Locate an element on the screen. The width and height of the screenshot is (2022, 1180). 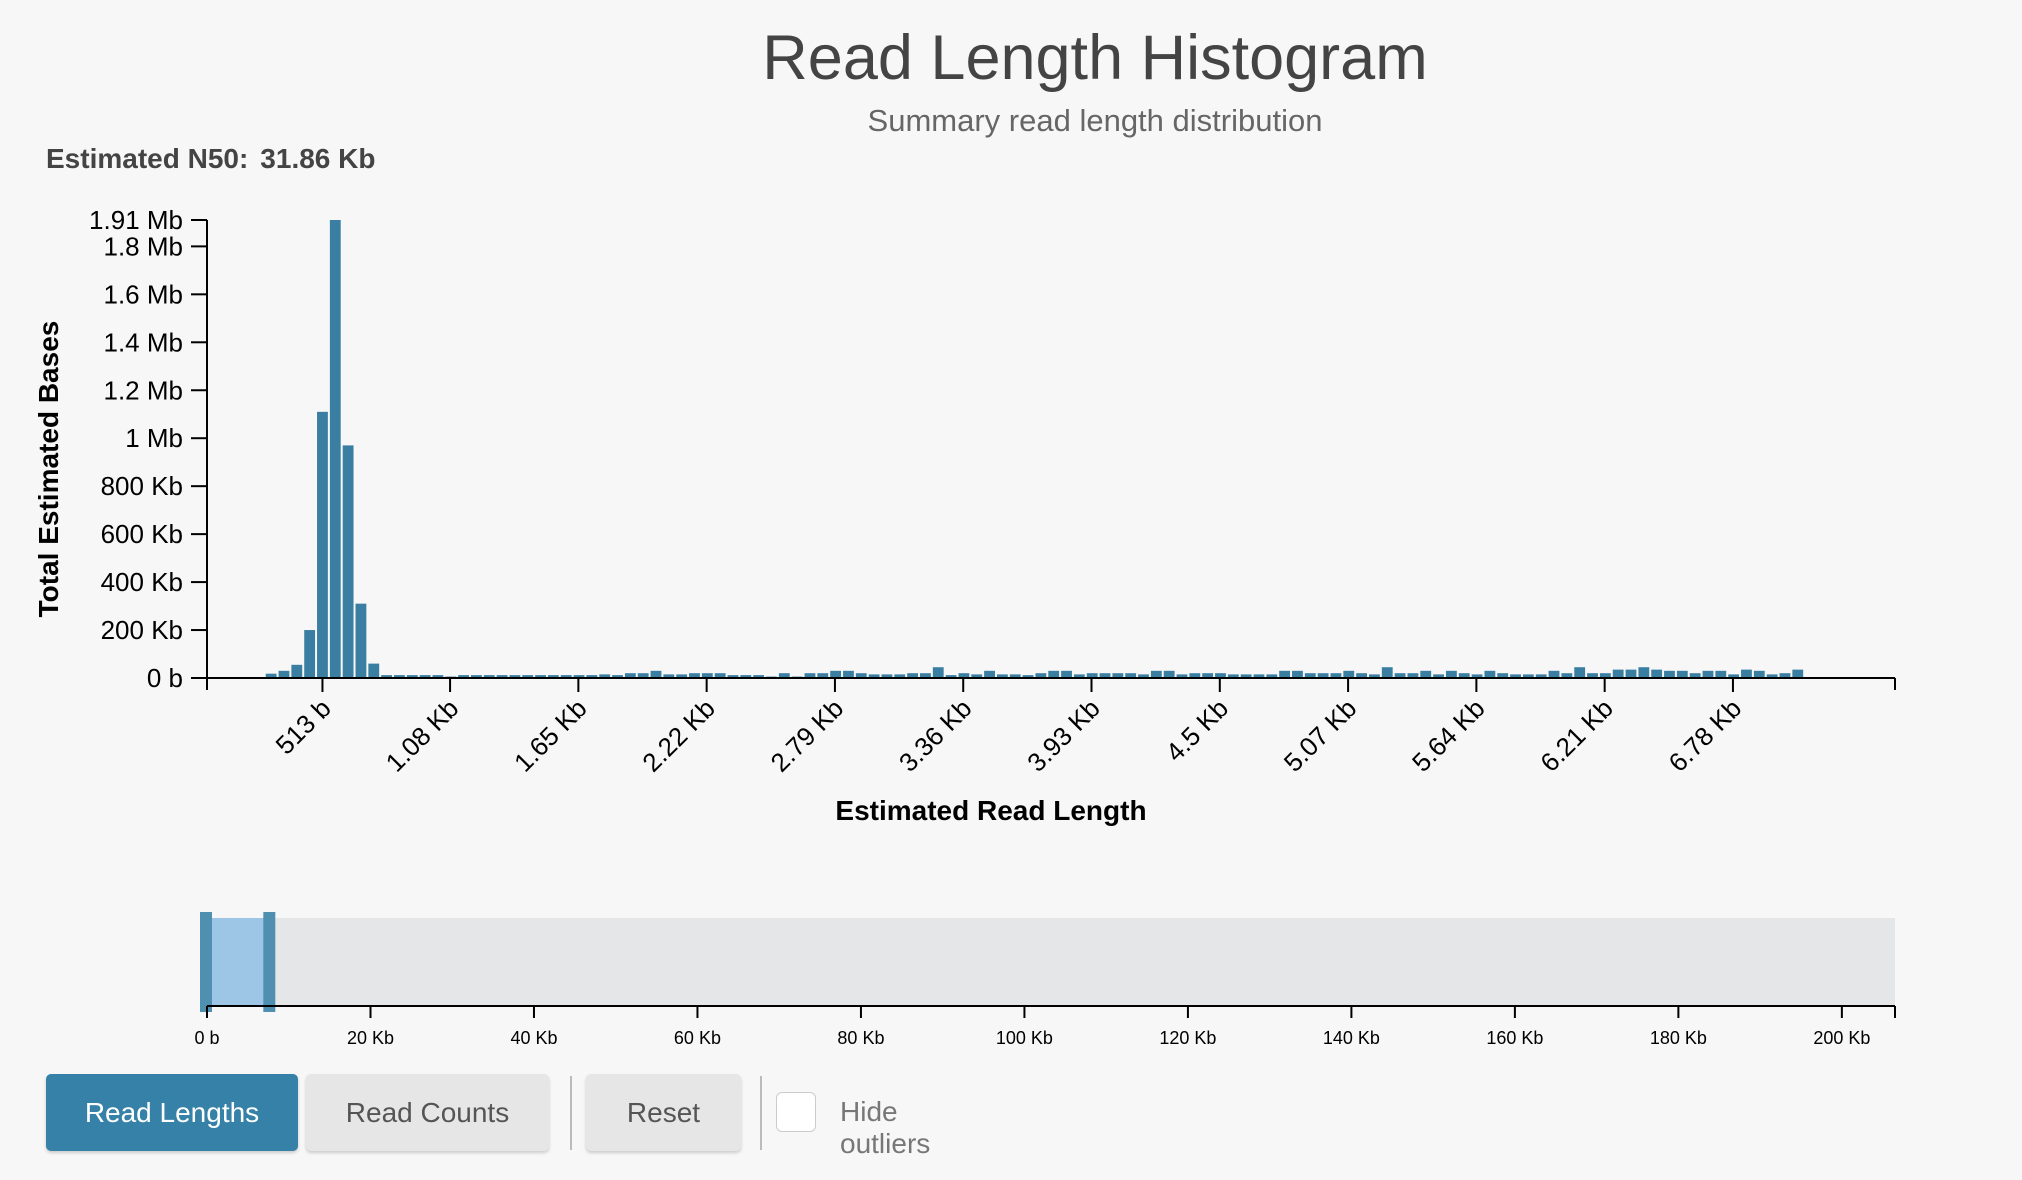
range-tick-label: 20 Kb is located at coordinates (370, 1038).